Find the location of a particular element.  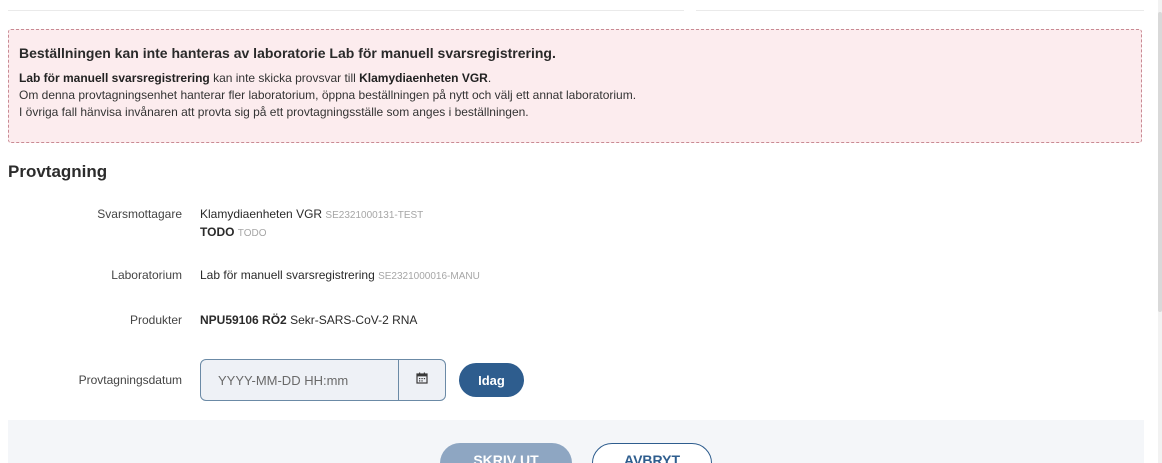

recipient-todo-label: TODO is located at coordinates (217, 232).